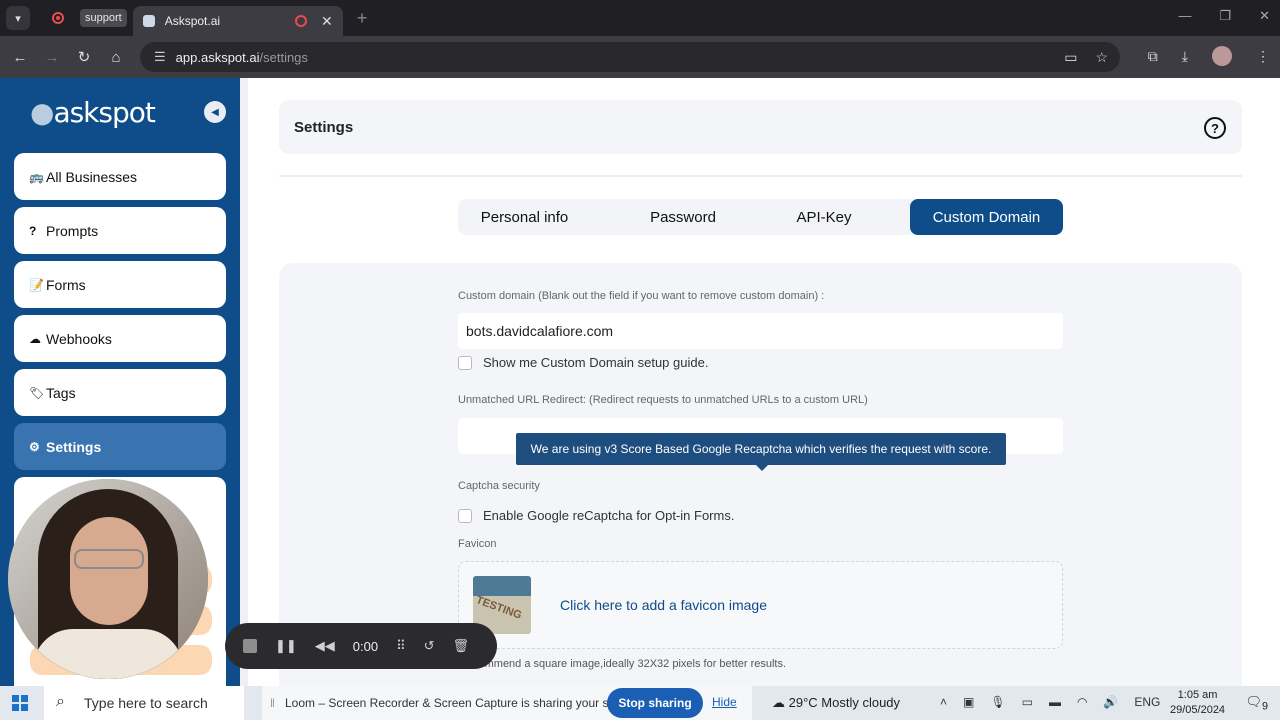 The width and height of the screenshot is (1280, 720). I want to click on tab-password: Password, so click(683, 217).